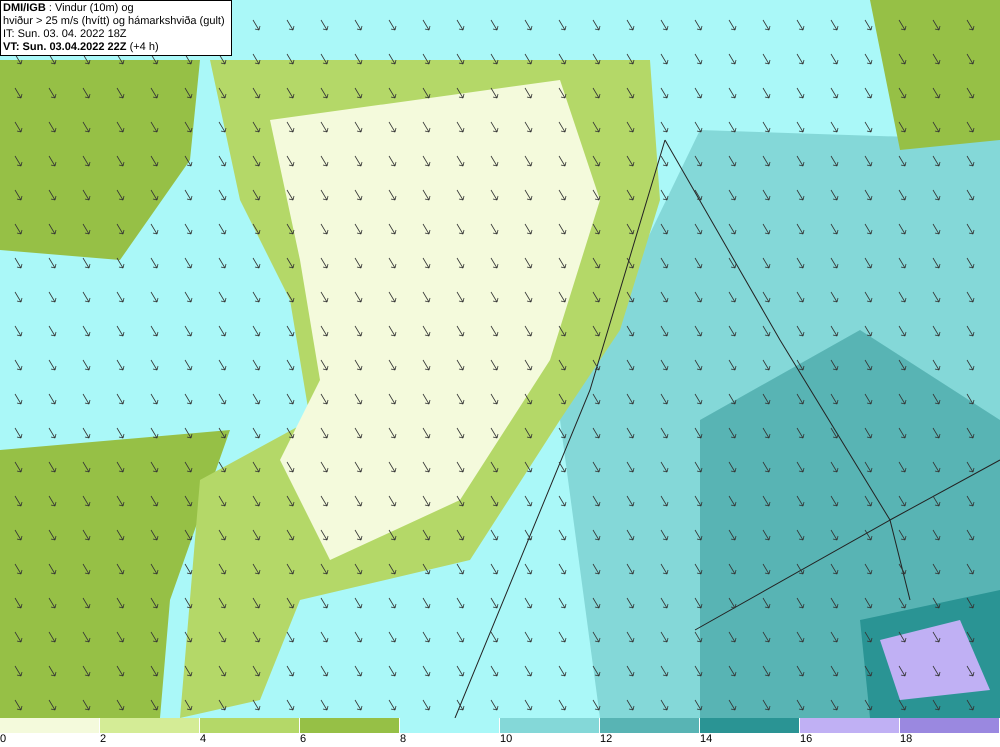 The width and height of the screenshot is (1000, 747). I want to click on legend-label: 14, so click(706, 739).